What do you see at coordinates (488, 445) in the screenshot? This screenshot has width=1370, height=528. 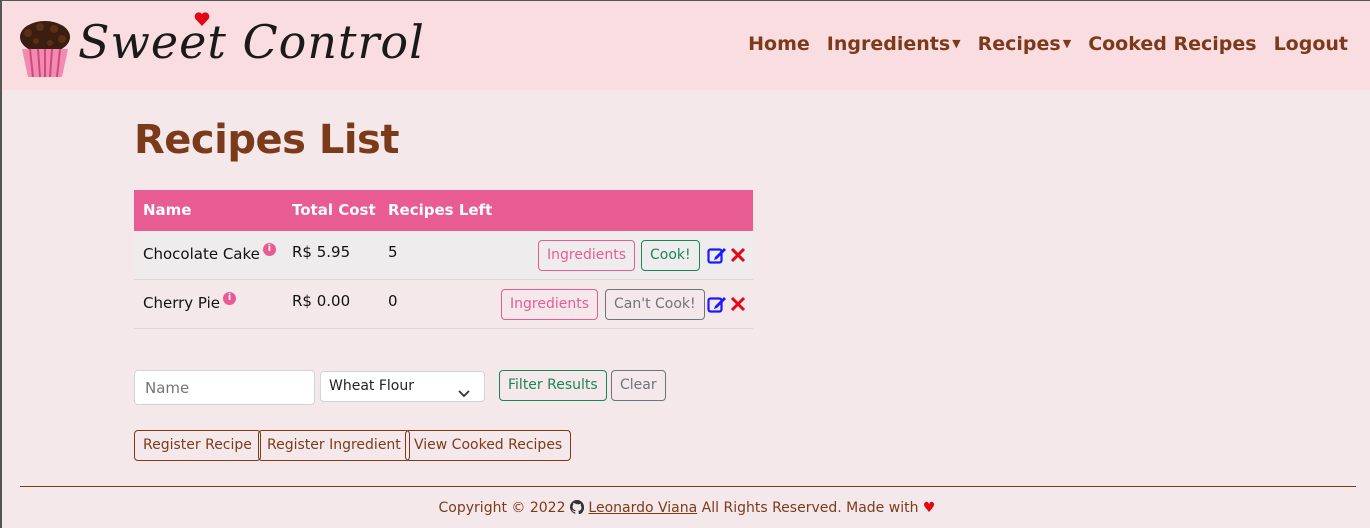 I see `view-cooked-recipes-button: View Cooked Recipes` at bounding box center [488, 445].